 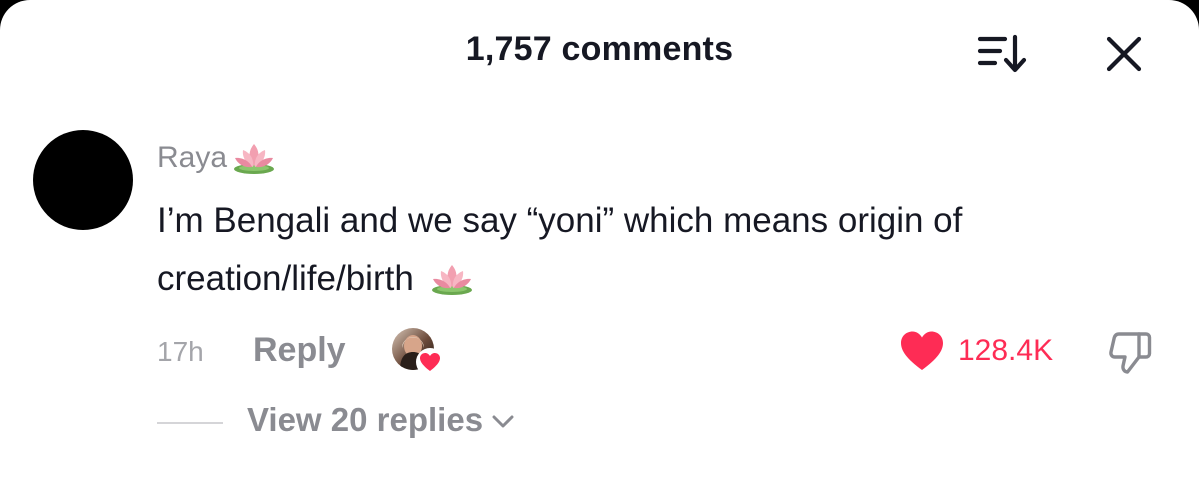 I want to click on sort-comments-button, so click(x=1003, y=54).